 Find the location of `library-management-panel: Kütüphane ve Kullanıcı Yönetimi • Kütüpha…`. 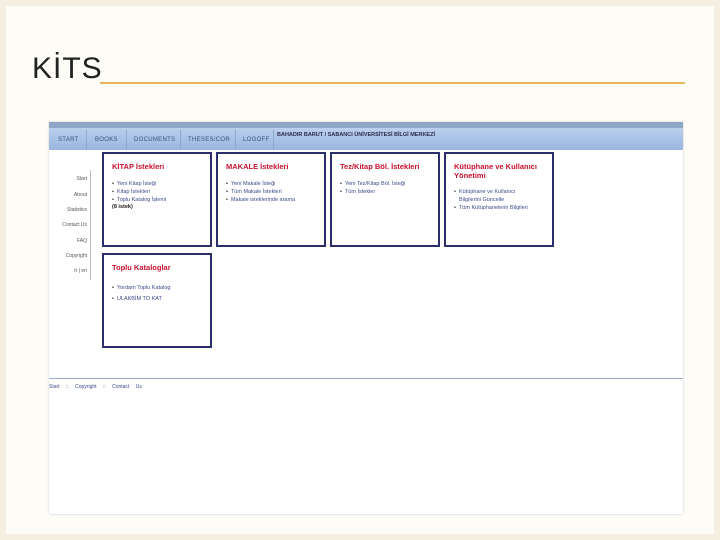

library-management-panel: Kütüphane ve Kullanıcı Yönetimi • Kütüpha… is located at coordinates (499, 199).